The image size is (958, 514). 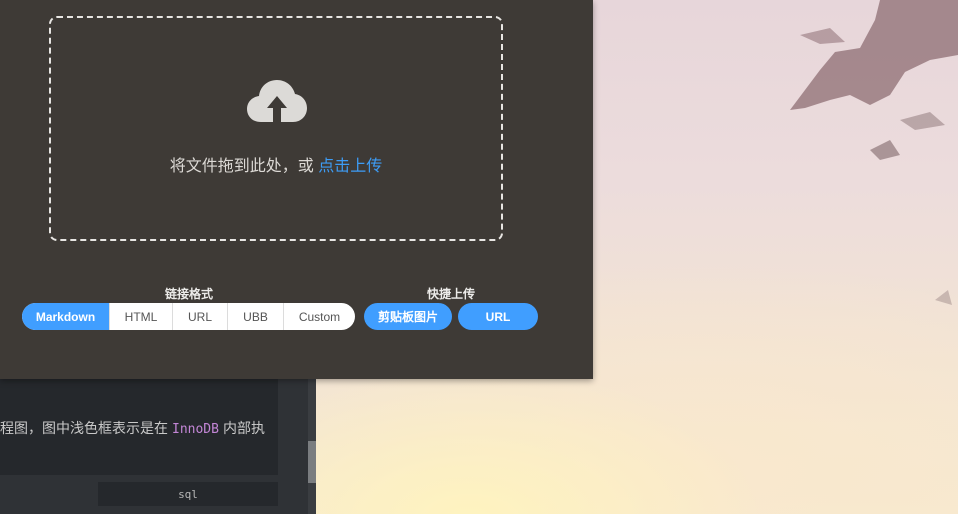 What do you see at coordinates (65, 316) in the screenshot?
I see `format-option-markdown: Markdown` at bounding box center [65, 316].